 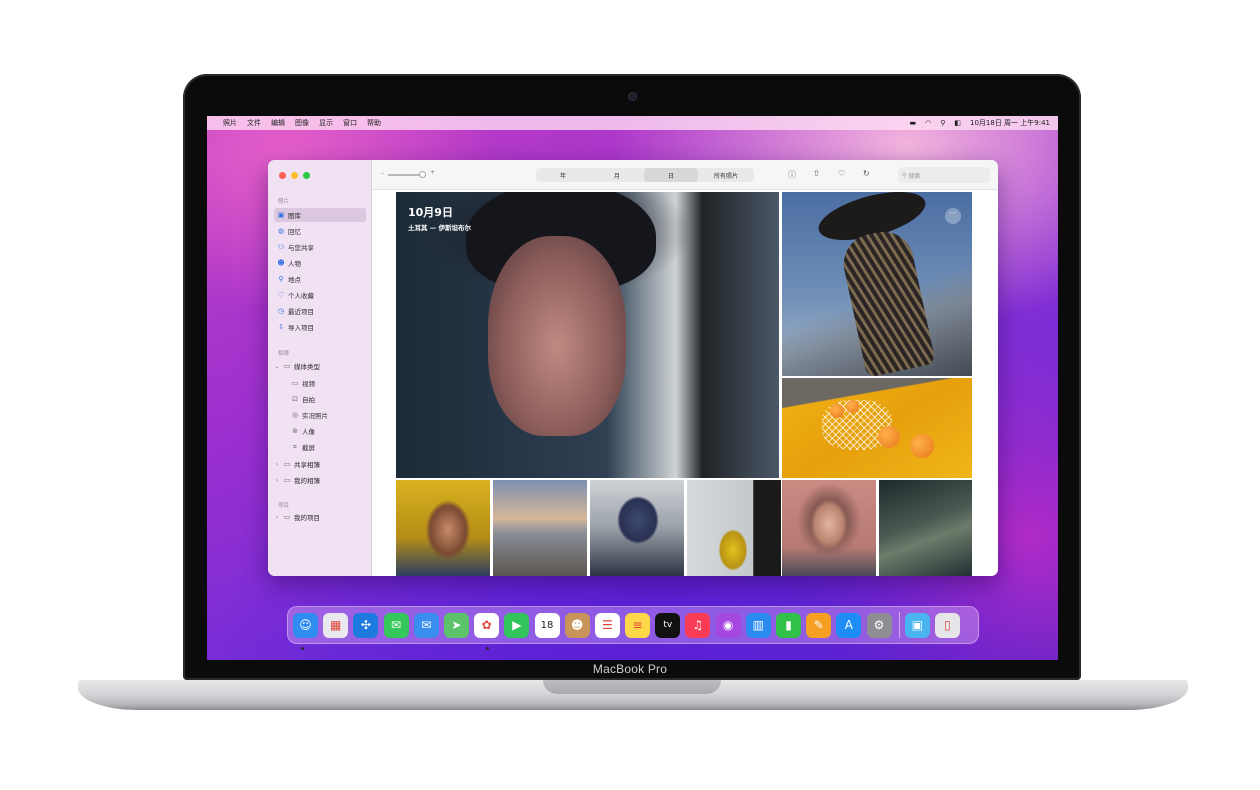 I want to click on zoom-out-icon: –, so click(x=382, y=173).